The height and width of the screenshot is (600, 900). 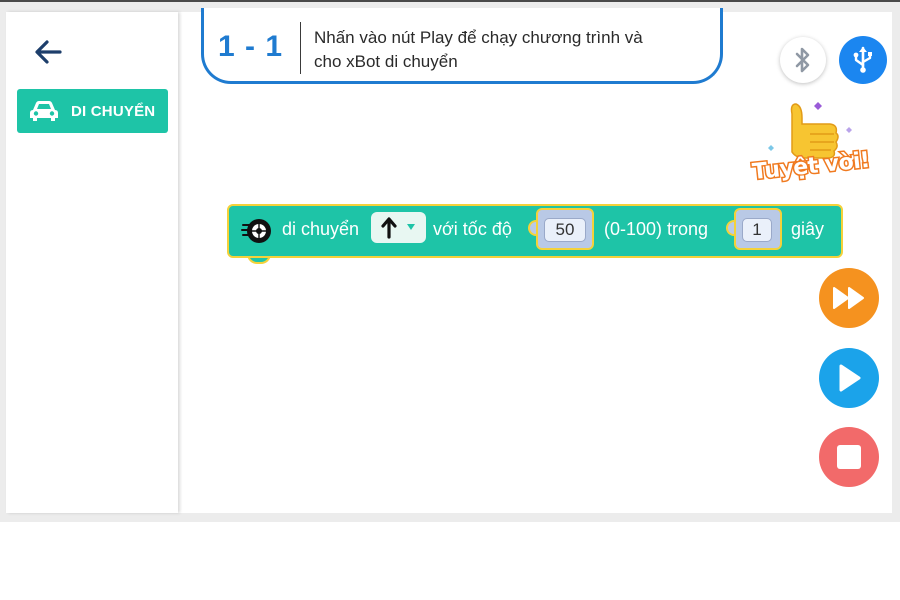 I want to click on task-number: 1 - 1, so click(x=251, y=46).